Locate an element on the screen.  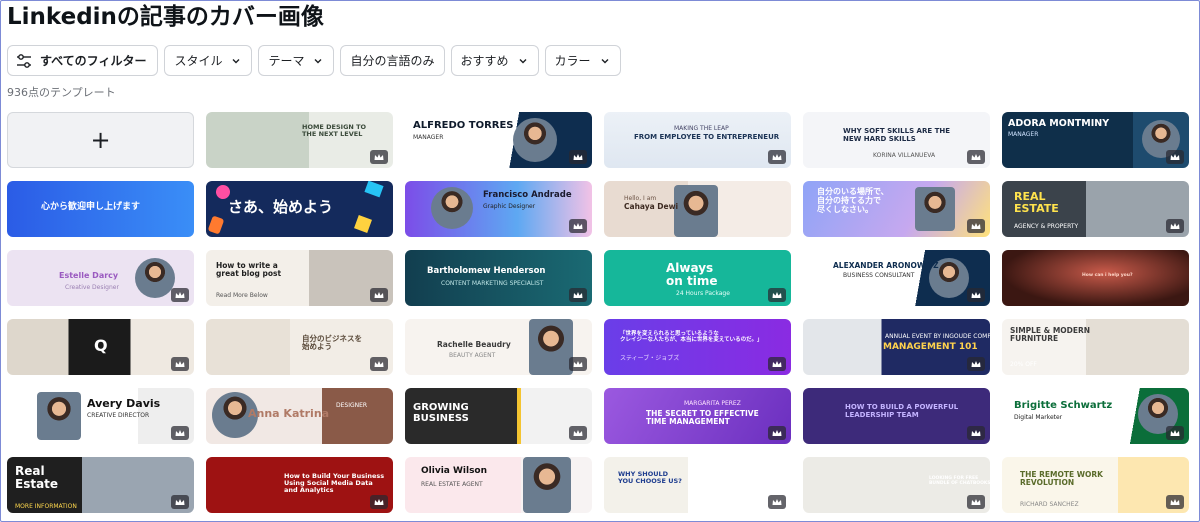
own-language-label: 自分の言語のみ is located at coordinates (392, 61).